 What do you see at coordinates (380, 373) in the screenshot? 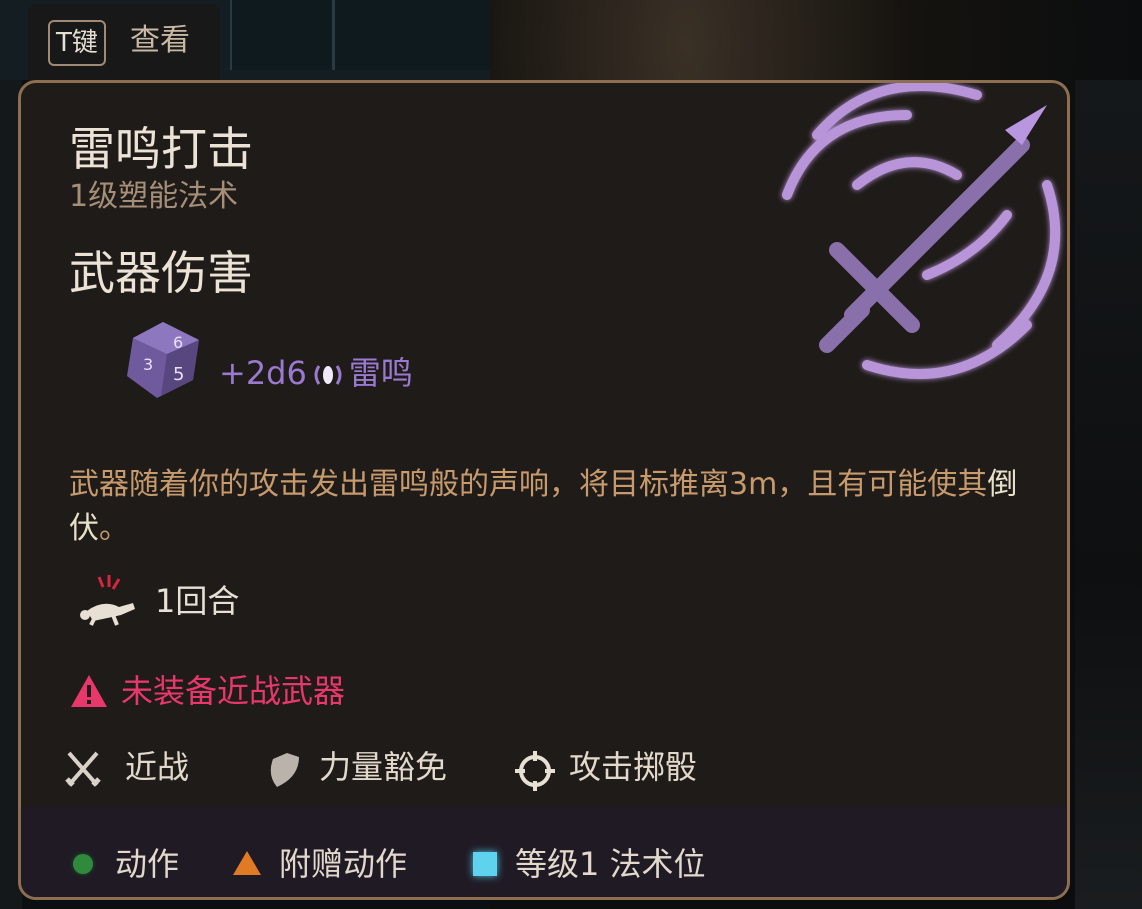
I see `damage-type: 雷鸣` at bounding box center [380, 373].